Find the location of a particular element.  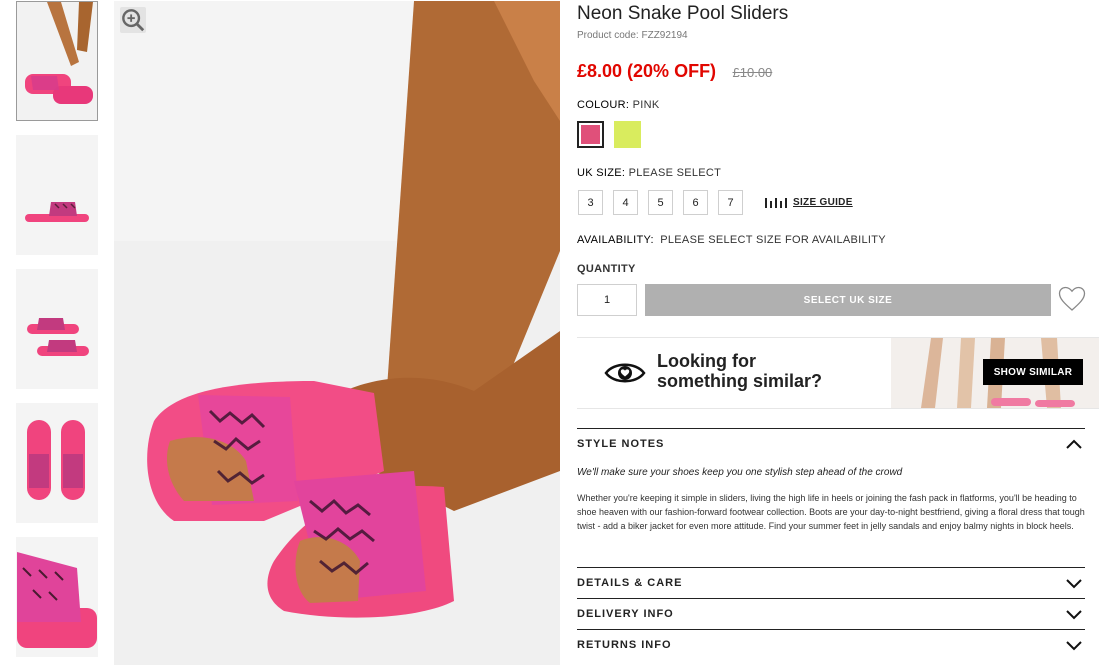

thumbnail-4-image is located at coordinates (57, 463).